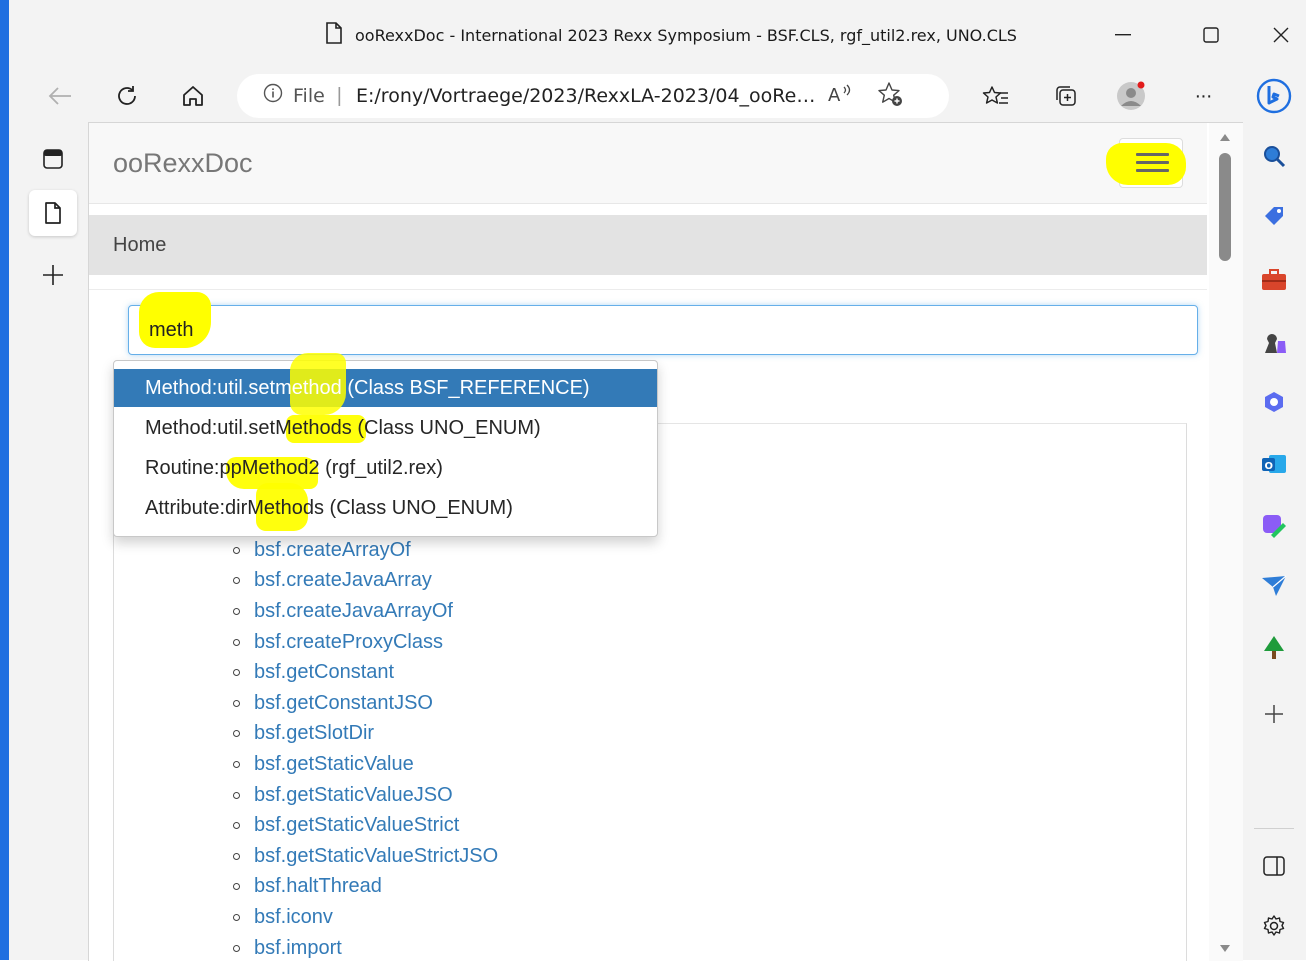 This screenshot has height=961, width=1306. Describe the element at coordinates (293, 917) in the screenshot. I see `doc-link: bsf.iconv` at that location.